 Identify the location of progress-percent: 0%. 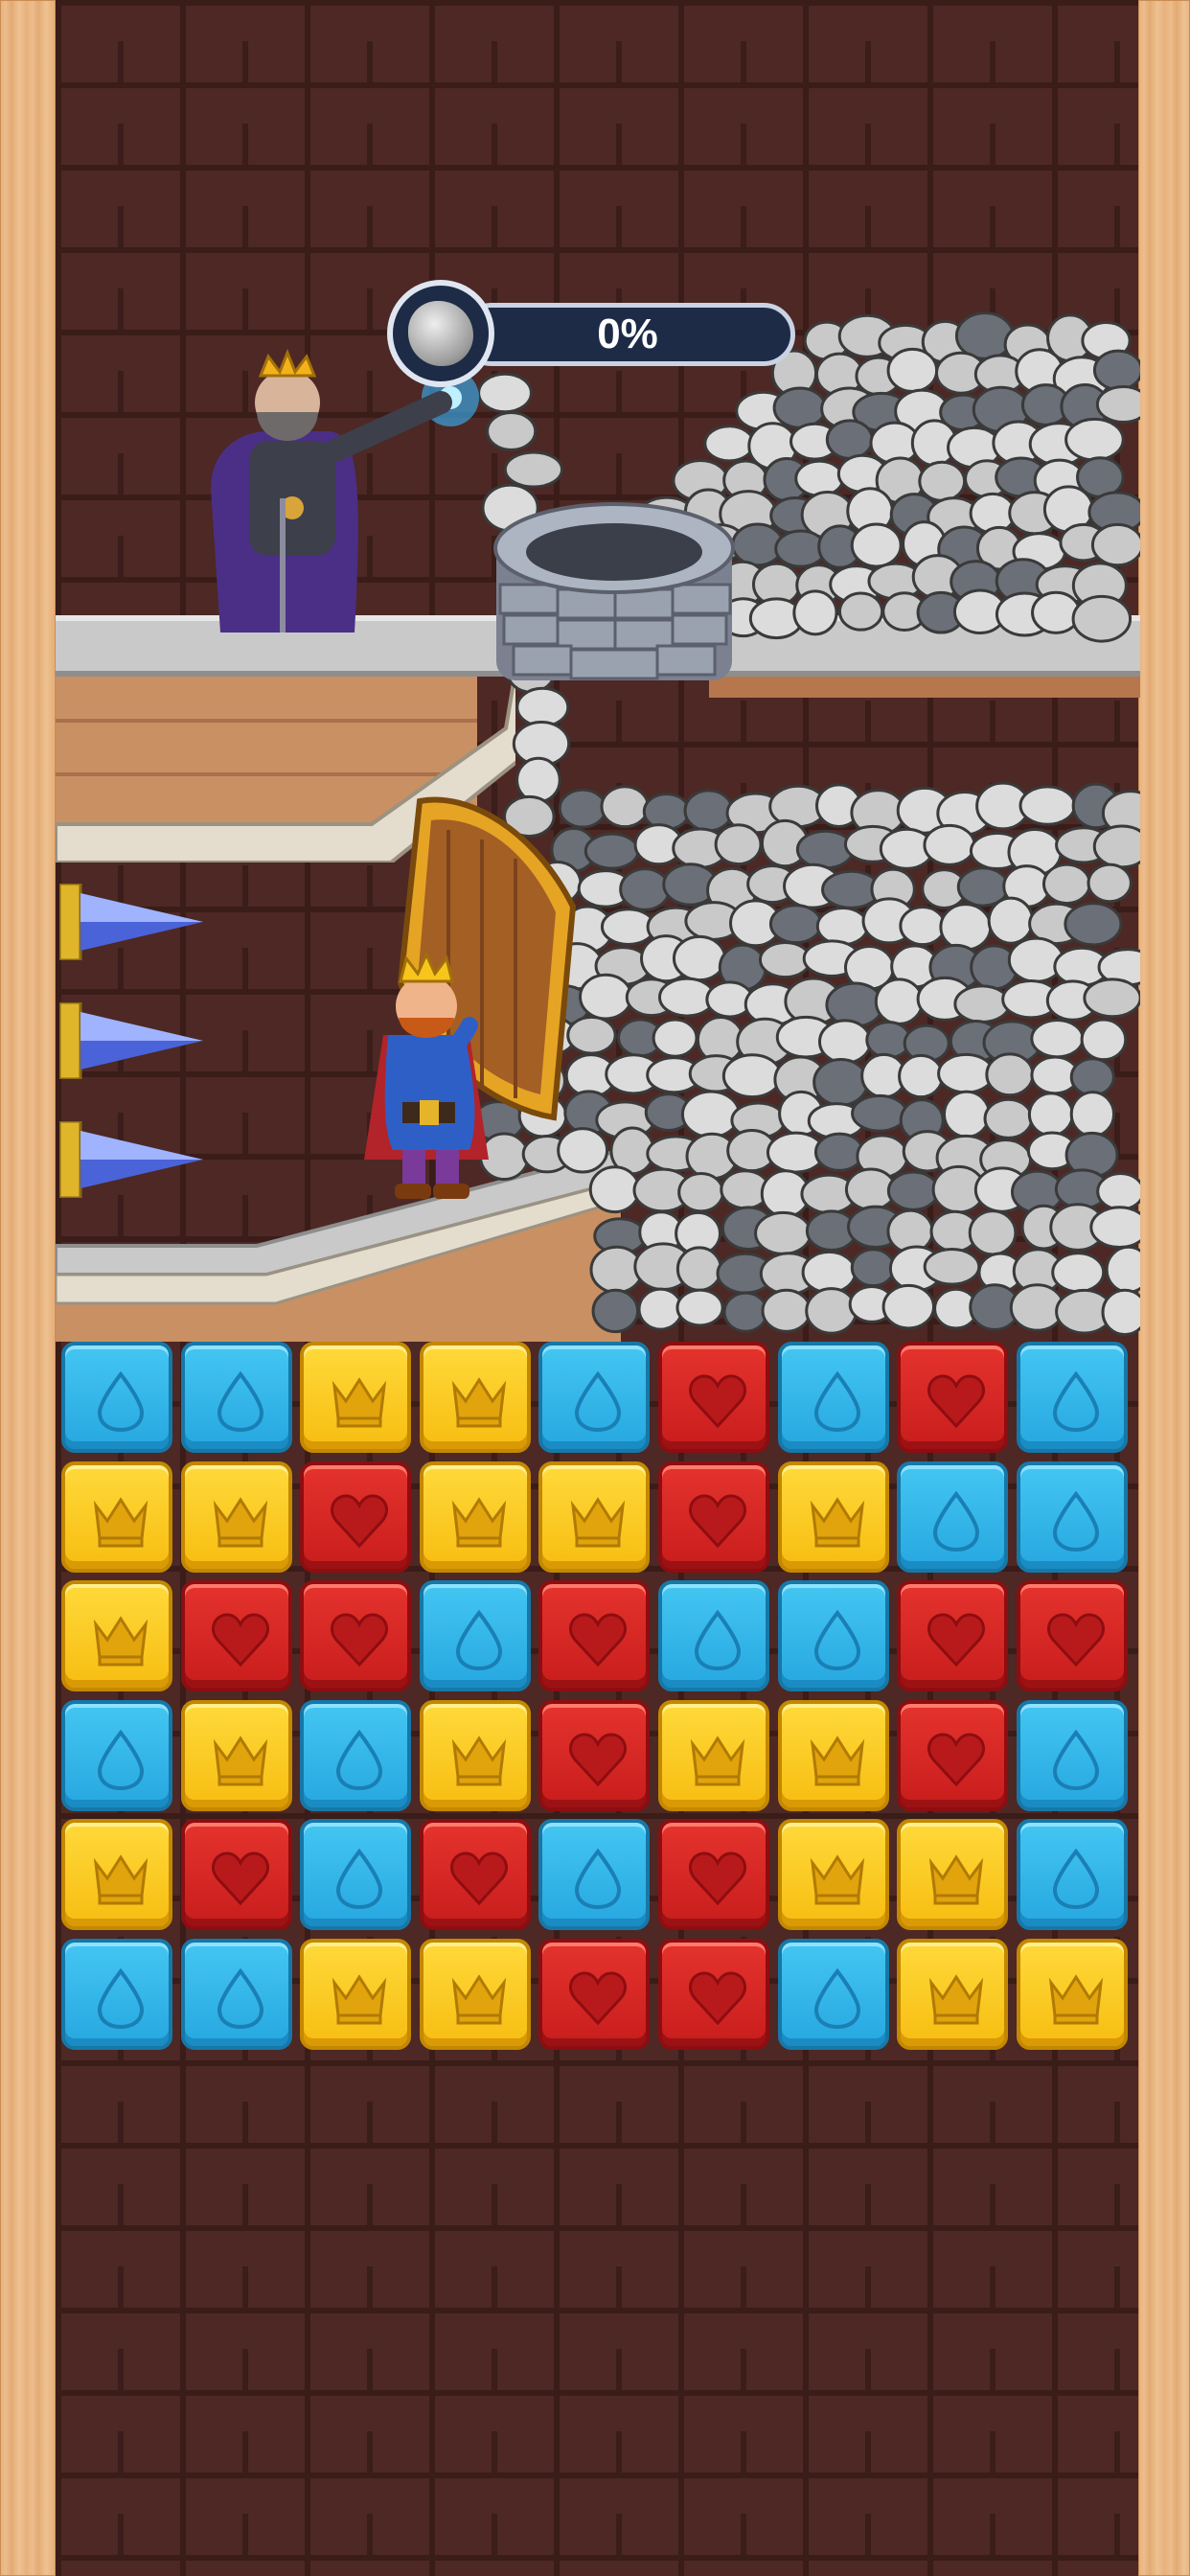
(627, 333).